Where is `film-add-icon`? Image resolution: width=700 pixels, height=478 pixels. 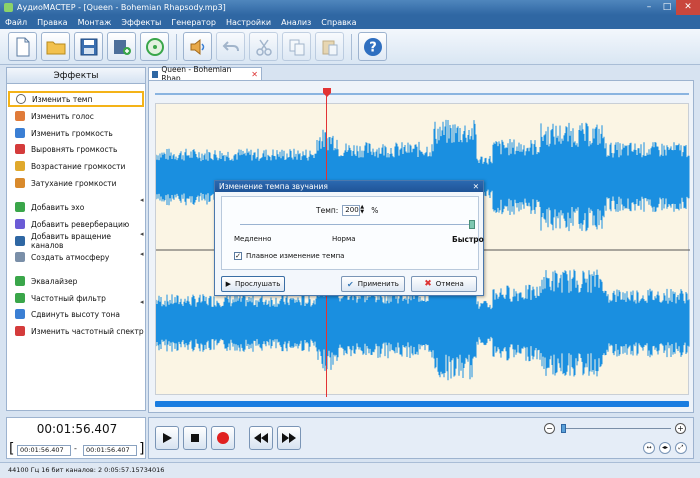
film-add-icon is located at coordinates (122, 47).